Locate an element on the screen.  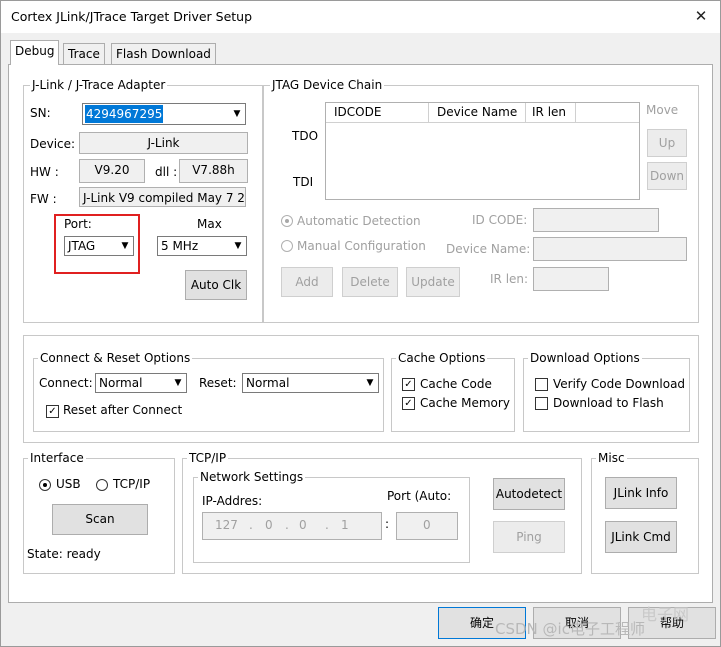
column-device-name: Device Name is located at coordinates (477, 112).